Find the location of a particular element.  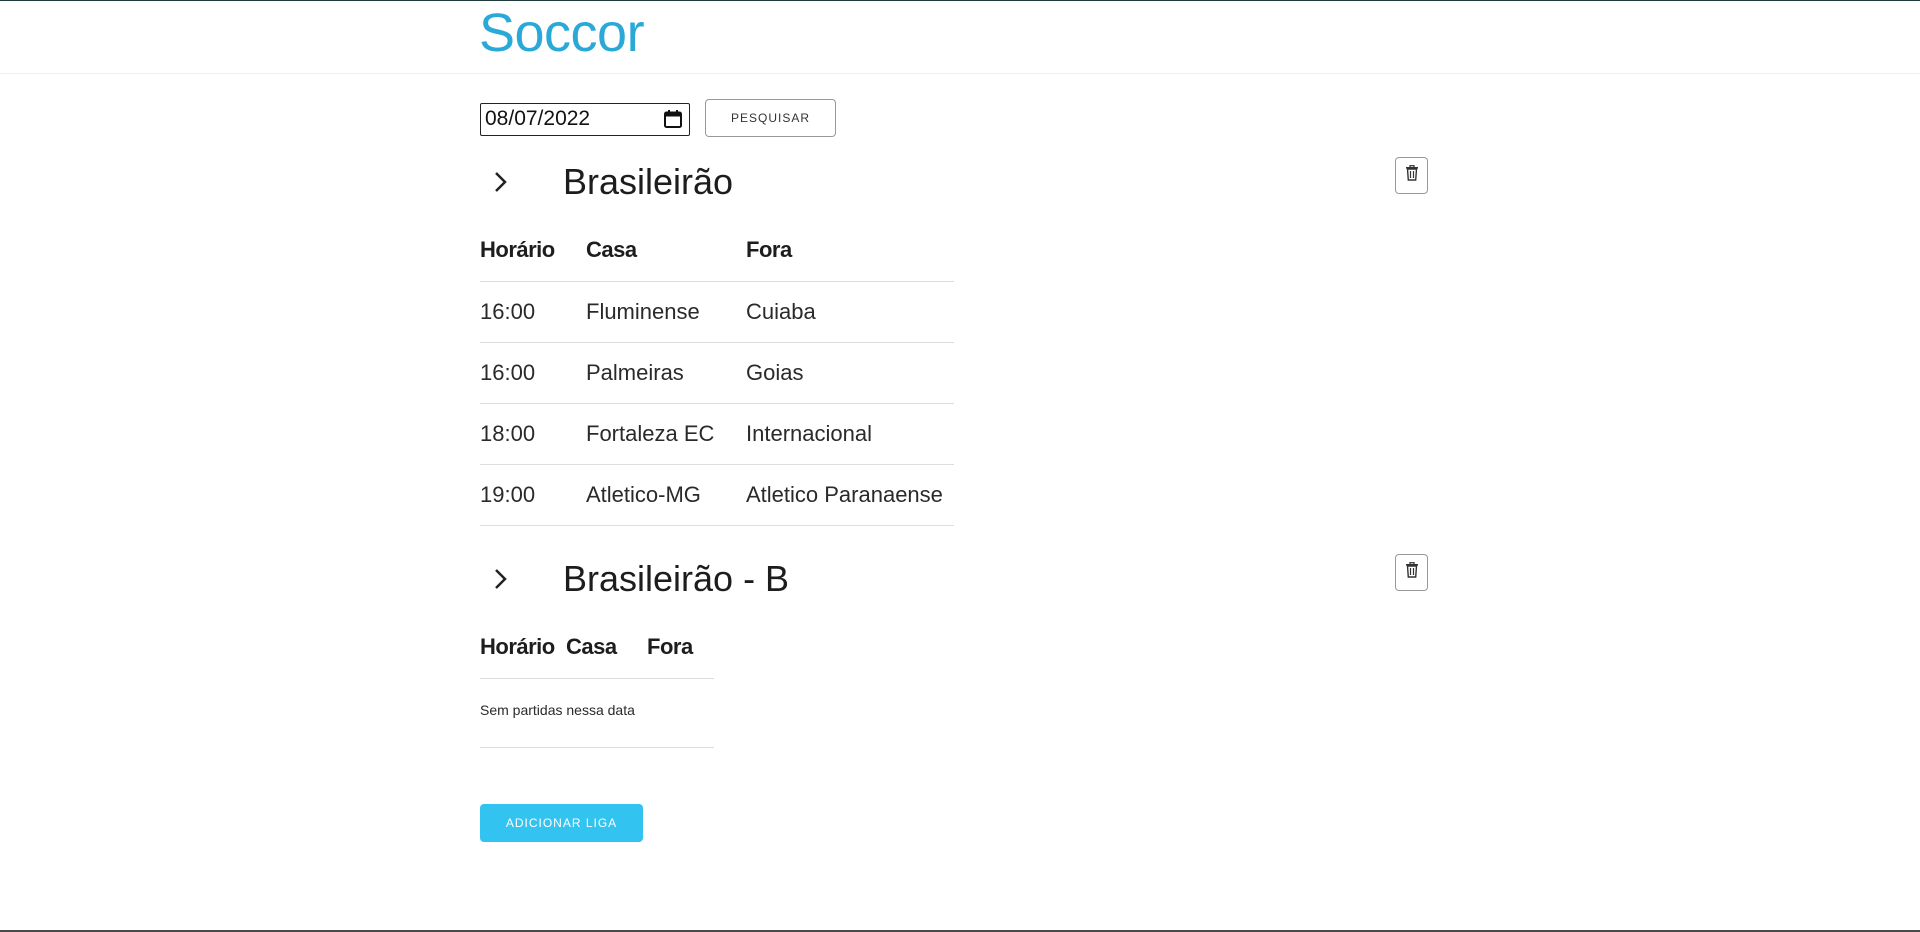

table-row: Sem partidas nessa data is located at coordinates (597, 713).